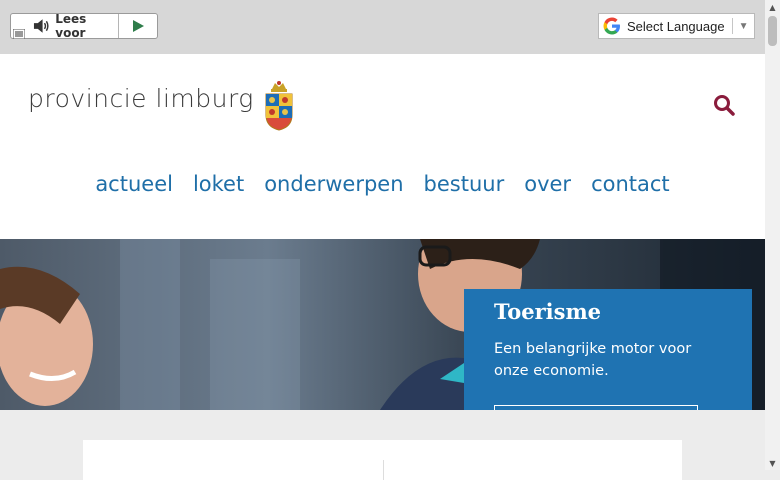  What do you see at coordinates (772, 7) in the screenshot?
I see `scroll-up-arrow: ▲` at bounding box center [772, 7].